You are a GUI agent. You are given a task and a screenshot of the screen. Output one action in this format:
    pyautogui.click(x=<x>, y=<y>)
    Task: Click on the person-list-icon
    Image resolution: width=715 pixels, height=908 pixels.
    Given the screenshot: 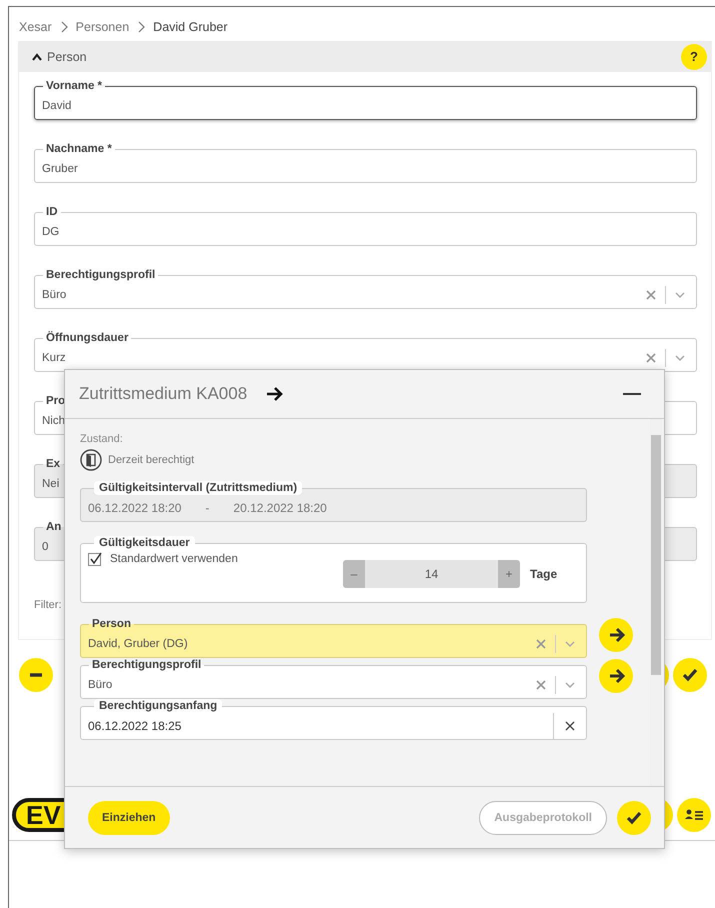 What is the action you would take?
    pyautogui.click(x=694, y=815)
    